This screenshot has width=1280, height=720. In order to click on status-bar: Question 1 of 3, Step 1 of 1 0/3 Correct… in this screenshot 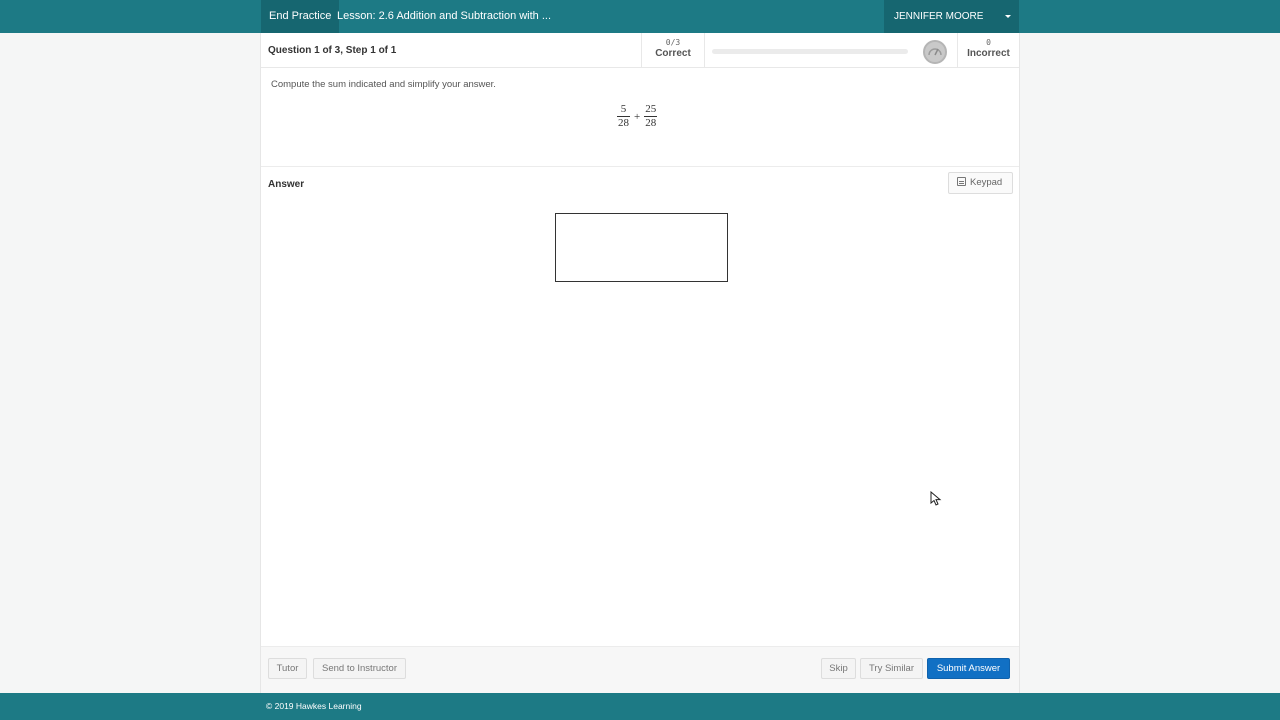, I will do `click(640, 50)`.